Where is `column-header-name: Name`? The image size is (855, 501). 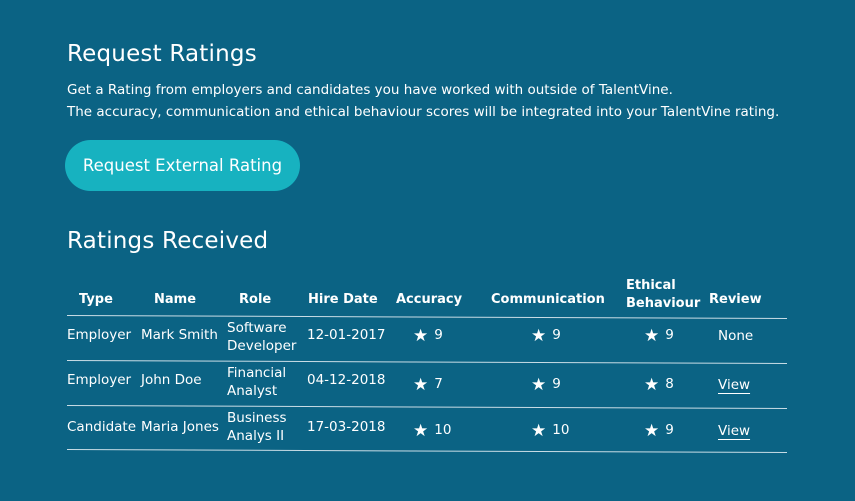
column-header-name: Name is located at coordinates (175, 299).